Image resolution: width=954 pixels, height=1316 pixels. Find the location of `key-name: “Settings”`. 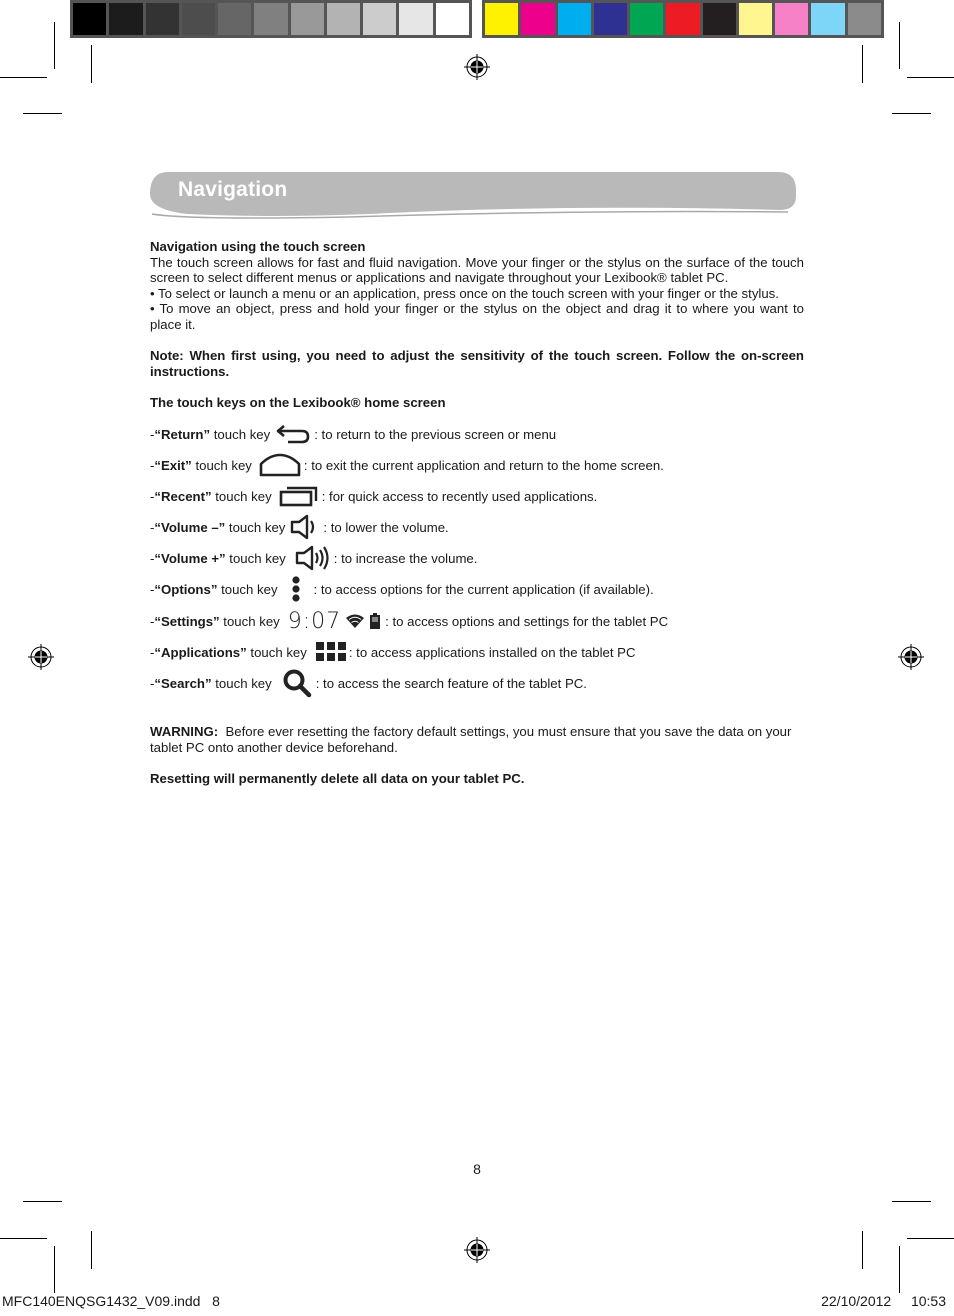

key-name: “Settings” is located at coordinates (187, 621).